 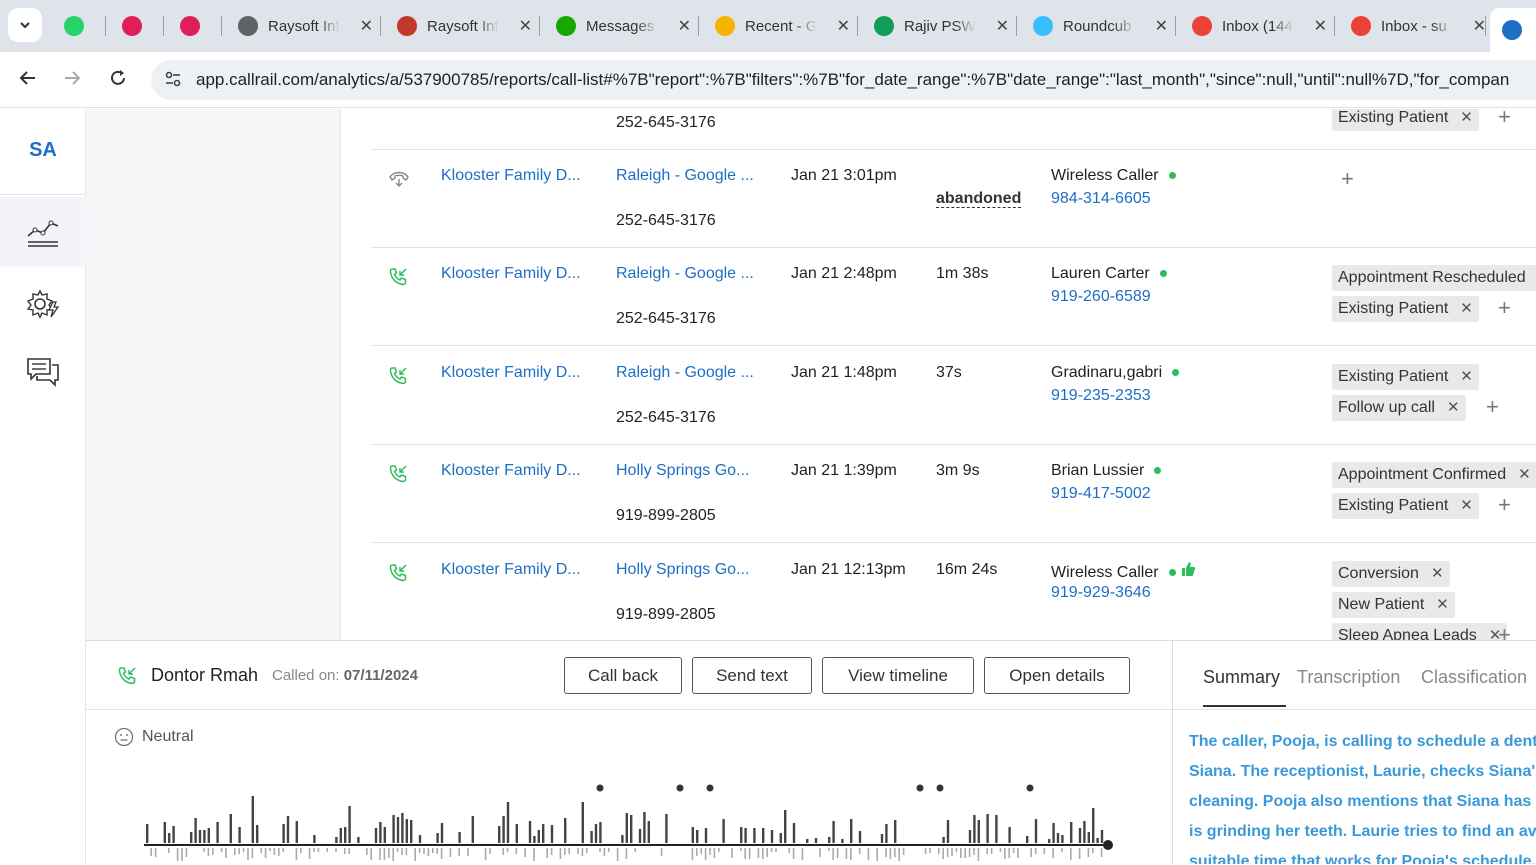 What do you see at coordinates (72, 81) in the screenshot?
I see `forward-button` at bounding box center [72, 81].